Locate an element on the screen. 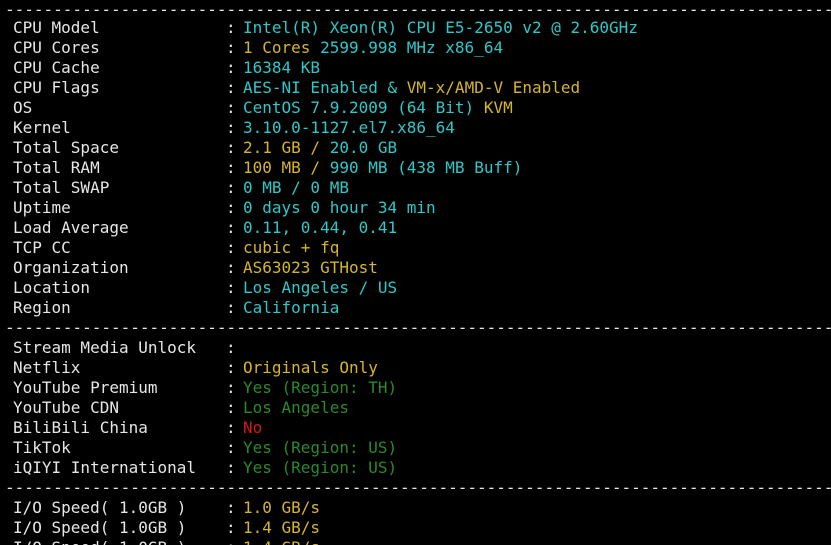 The width and height of the screenshot is (831, 545). value-segment: AES-NI Enabled & is located at coordinates (325, 87).